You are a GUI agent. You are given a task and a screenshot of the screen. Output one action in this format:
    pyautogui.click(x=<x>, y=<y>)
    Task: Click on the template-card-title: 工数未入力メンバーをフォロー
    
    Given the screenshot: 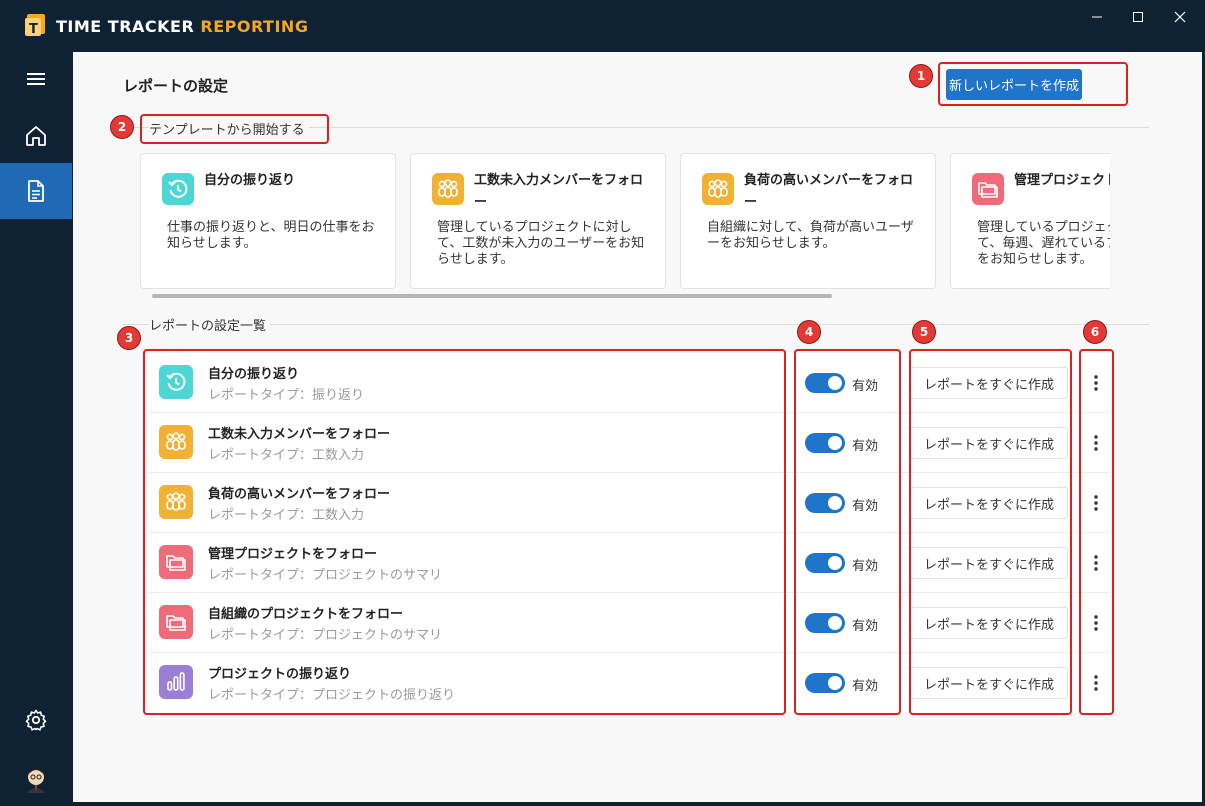 What is the action you would take?
    pyautogui.click(x=559, y=191)
    